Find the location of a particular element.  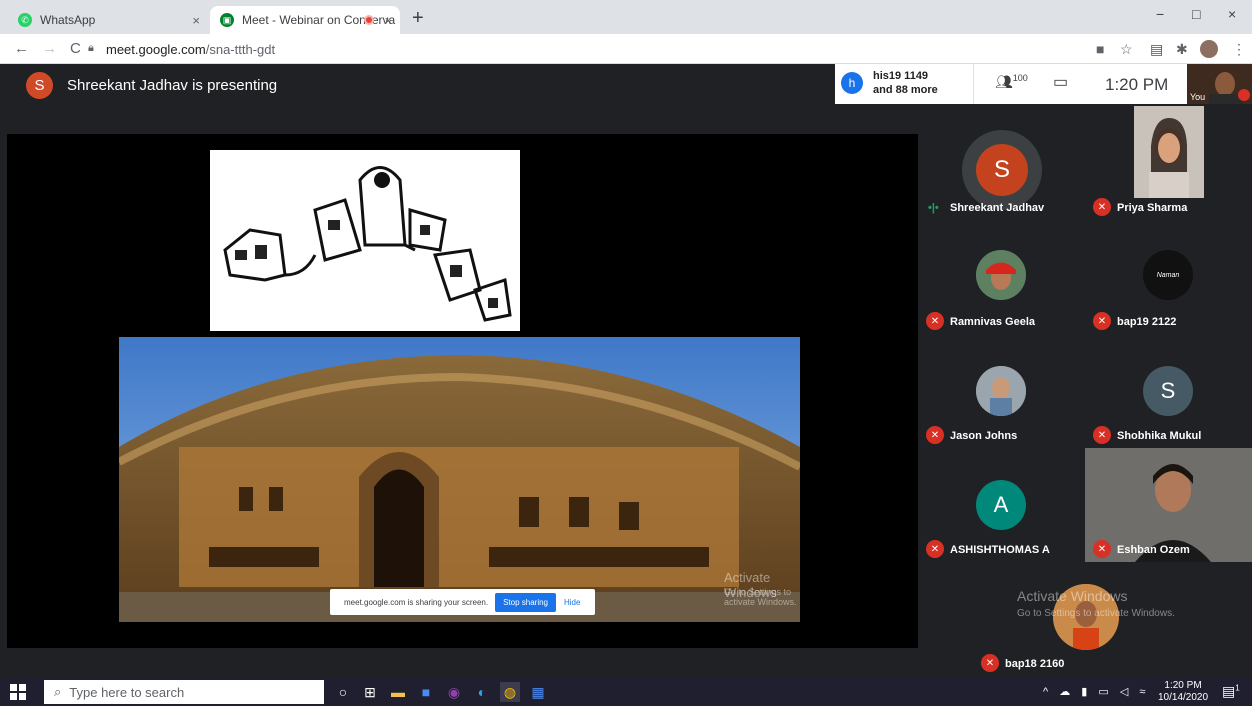

presenter-avatar: S is located at coordinates (39, 85).